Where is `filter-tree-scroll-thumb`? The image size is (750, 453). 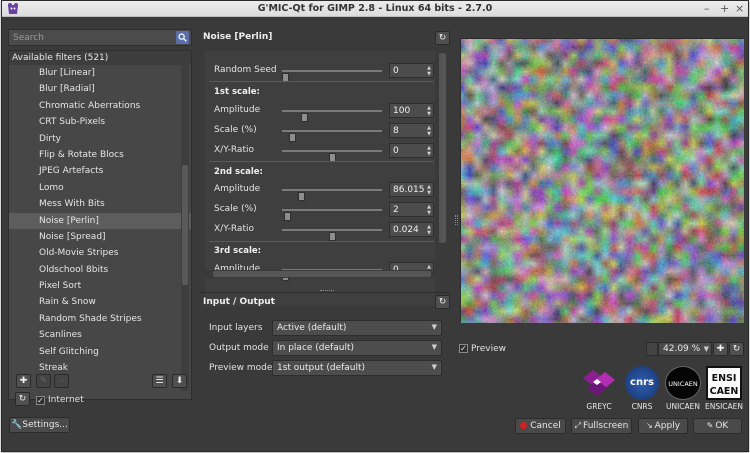 filter-tree-scroll-thumb is located at coordinates (185, 225).